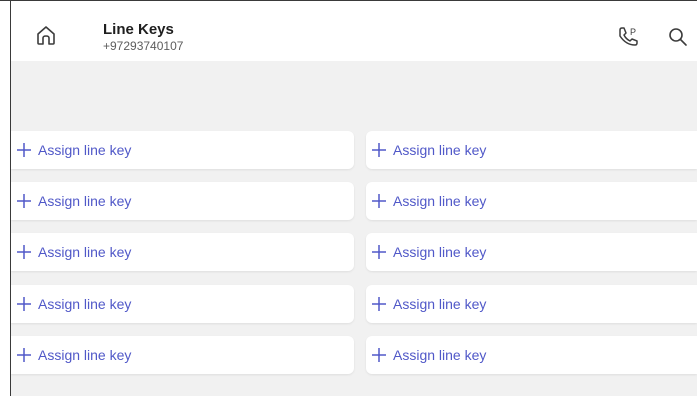  Describe the element at coordinates (10, 198) in the screenshot. I see `window-left-border` at that location.